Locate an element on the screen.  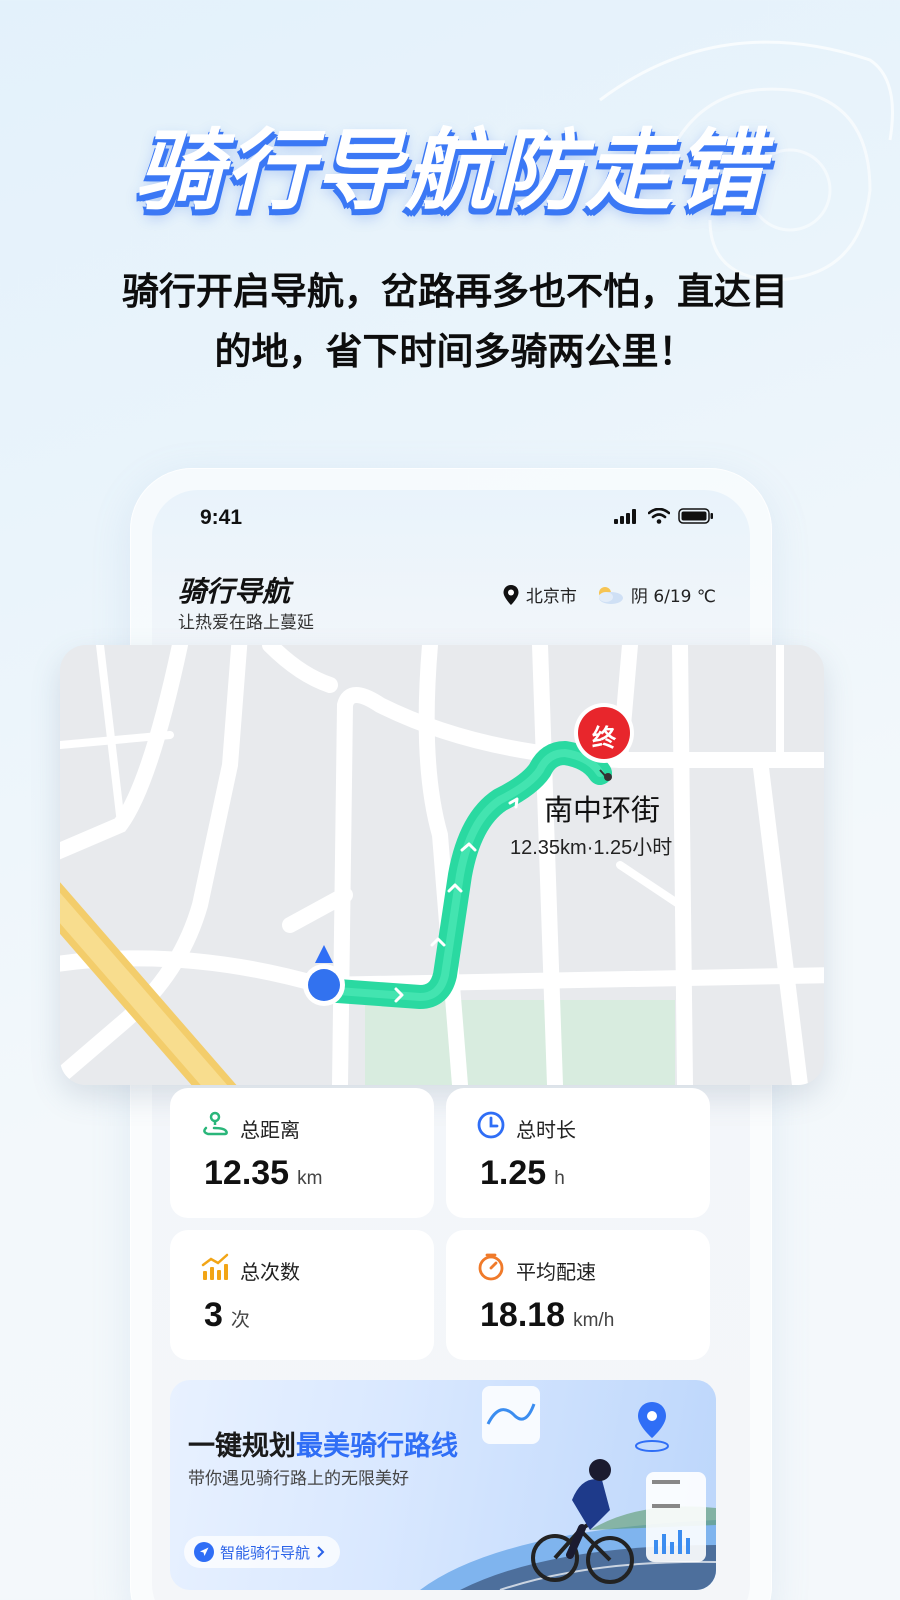
stat-value: 3次 is located at coordinates (227, 1315).